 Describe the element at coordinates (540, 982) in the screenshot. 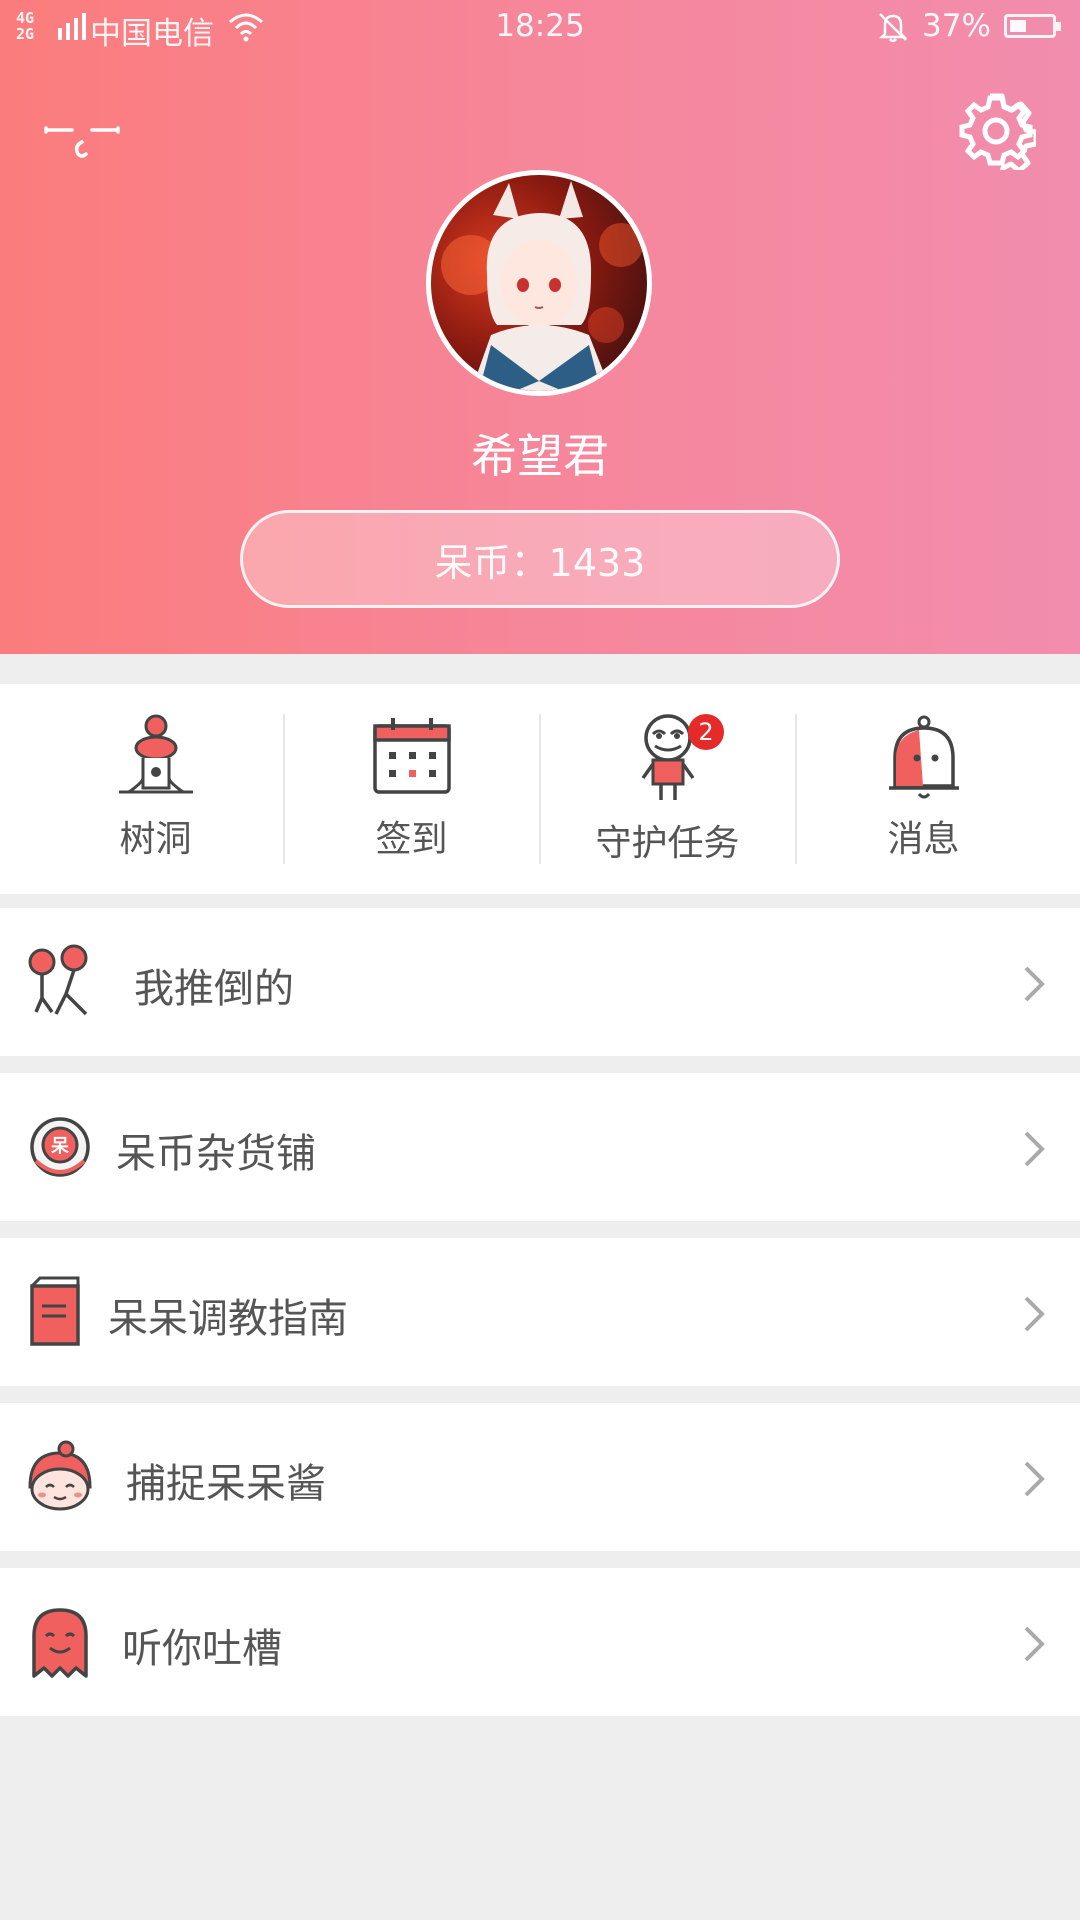

I see `menu-item-pushed: 我推倒的` at that location.